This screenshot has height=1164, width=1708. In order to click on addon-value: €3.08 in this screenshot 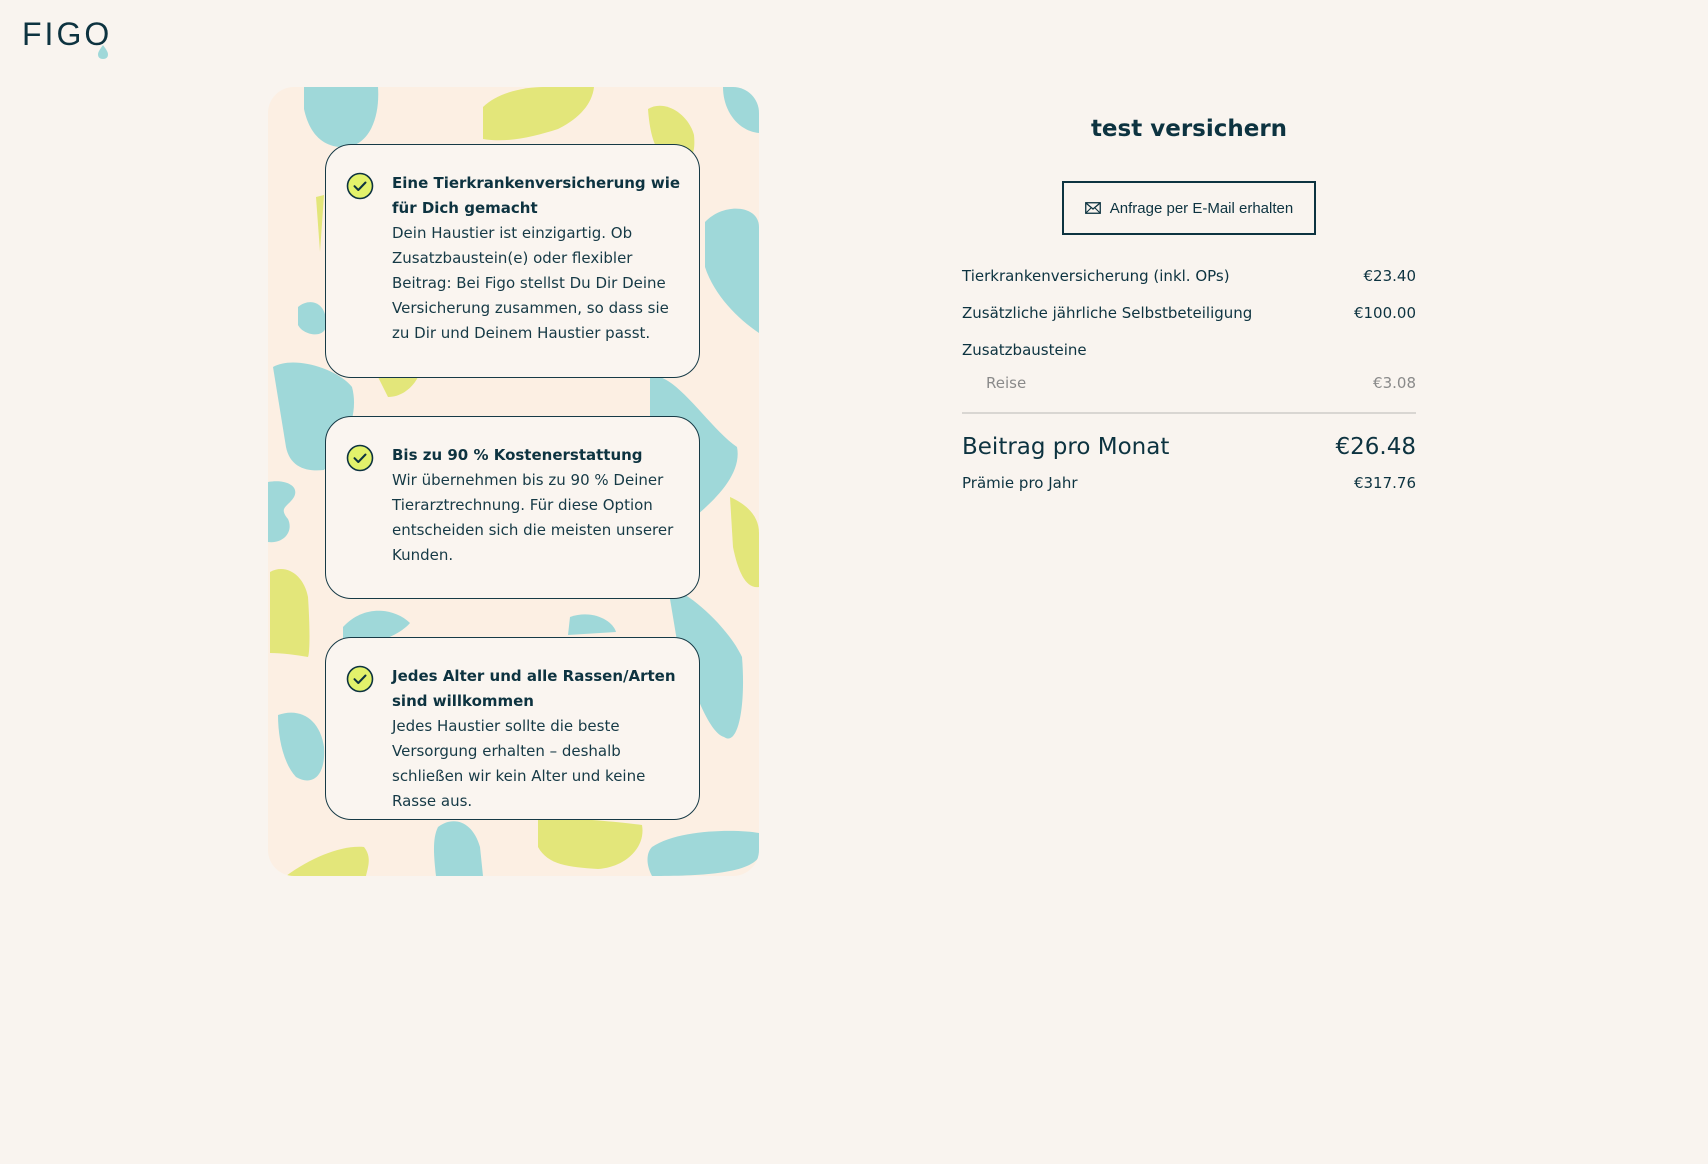, I will do `click(1394, 383)`.